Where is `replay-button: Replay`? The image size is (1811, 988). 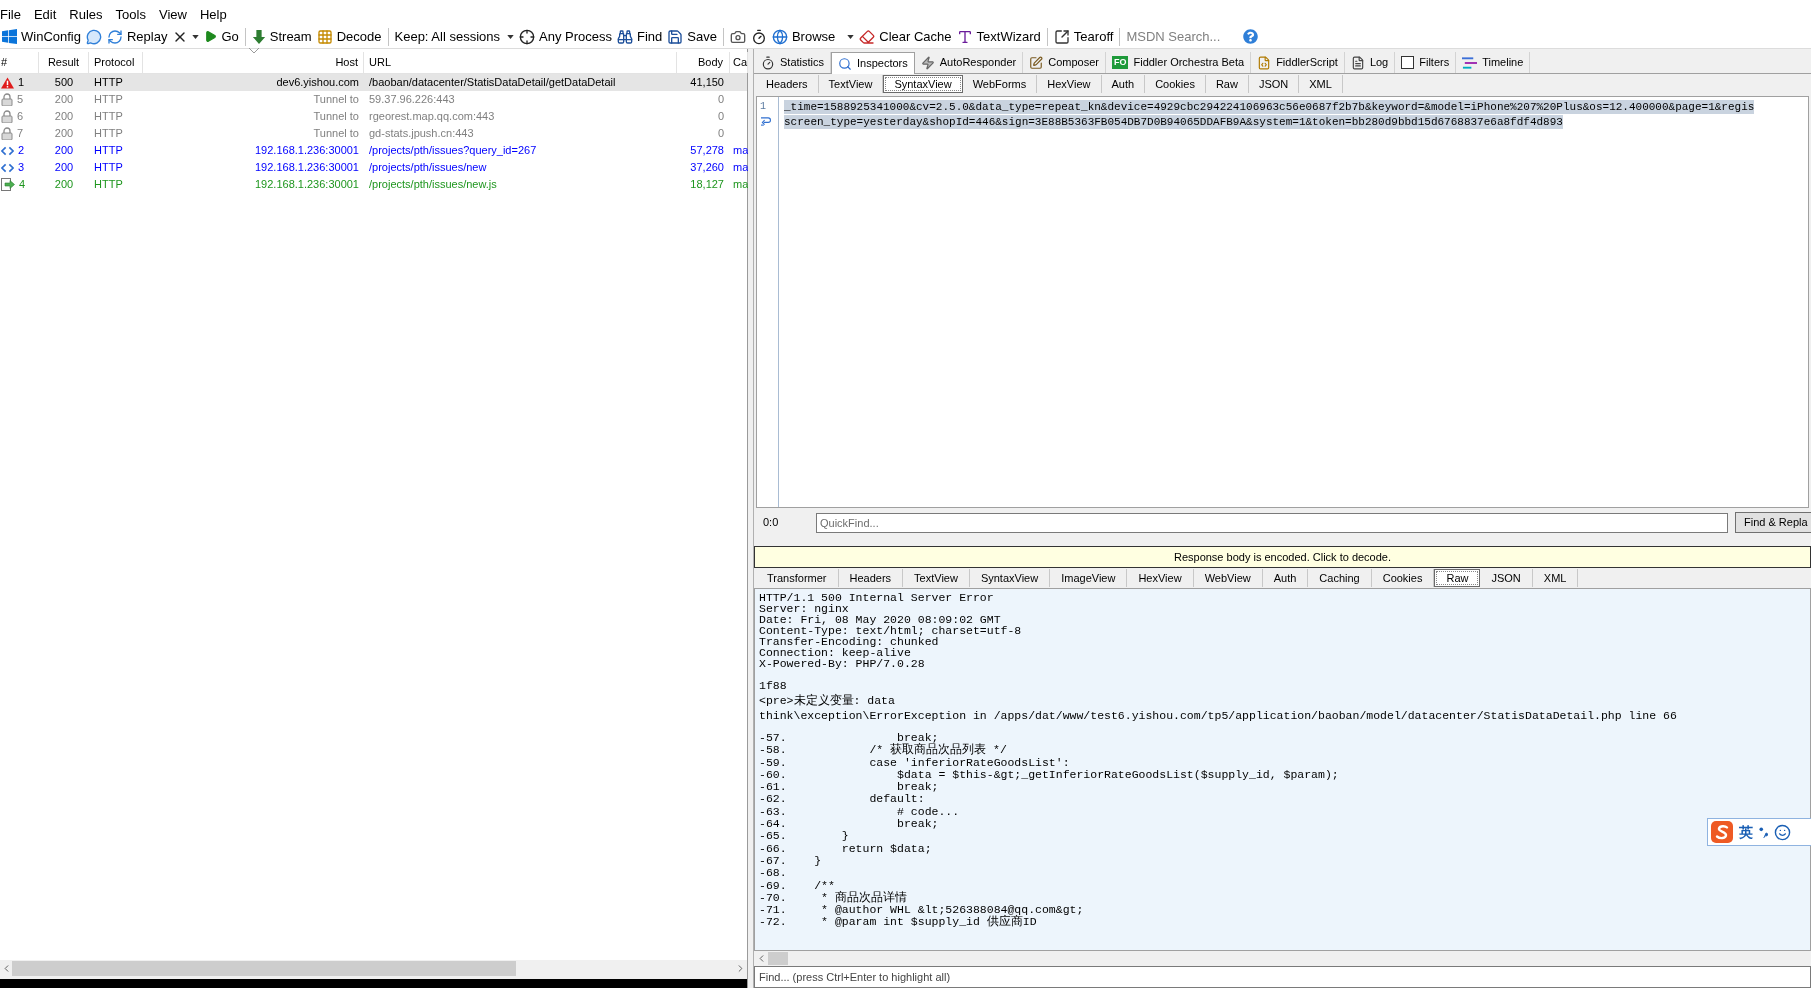
replay-button: Replay is located at coordinates (137, 36).